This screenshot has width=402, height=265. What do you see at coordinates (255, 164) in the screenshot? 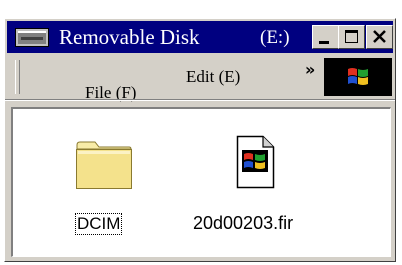
I see `windows-document-icon` at bounding box center [255, 164].